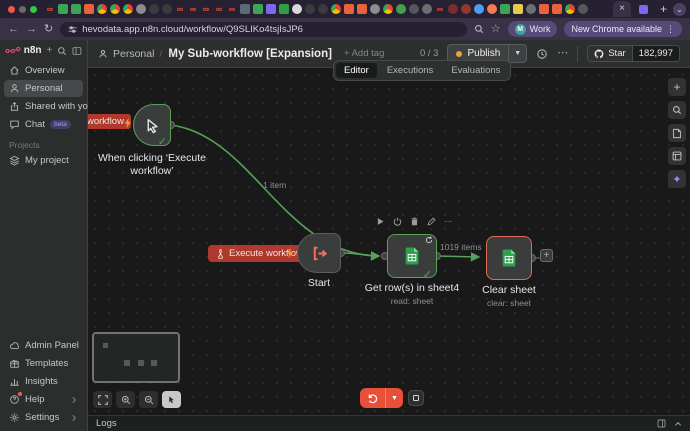 Image resolution: width=690 pixels, height=431 pixels. Describe the element at coordinates (11, 9) in the screenshot. I see `close-window-button` at that location.